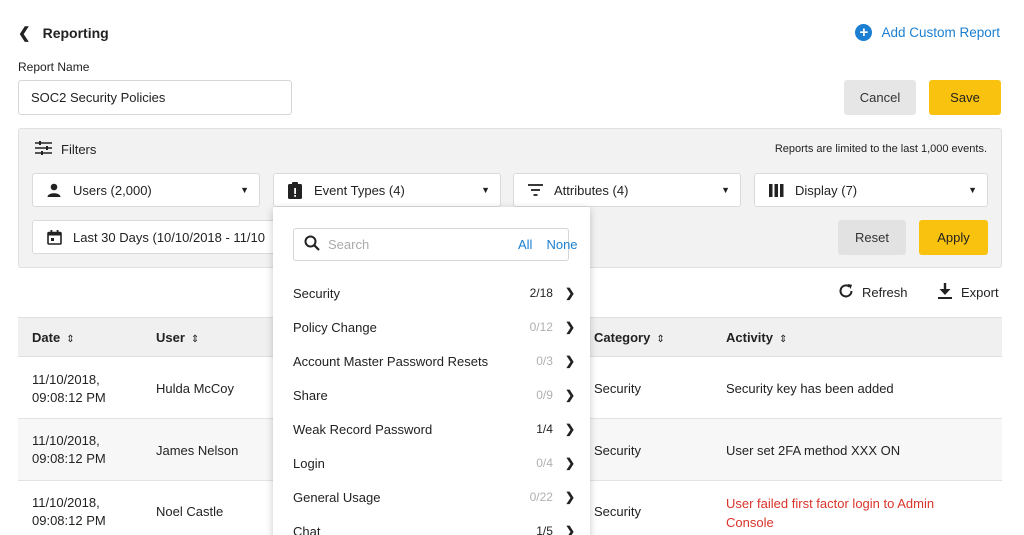 This screenshot has width=1024, height=535. Describe the element at coordinates (864, 32) in the screenshot. I see `plus-circle-icon: +` at that location.